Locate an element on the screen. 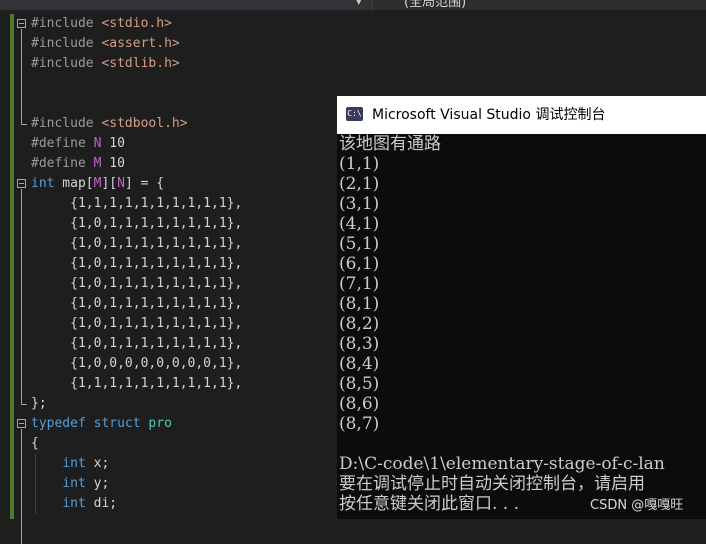 Image resolution: width=706 pixels, height=544 pixels. code-token: typedef is located at coordinates (58, 423).